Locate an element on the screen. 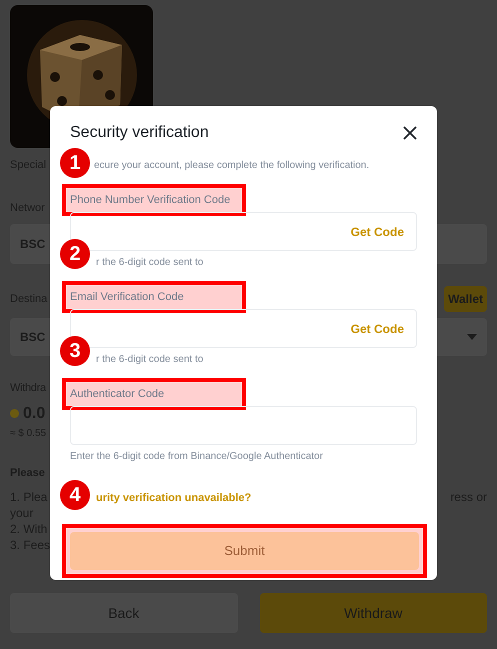 This screenshot has height=649, width=497. close-icon is located at coordinates (410, 133).